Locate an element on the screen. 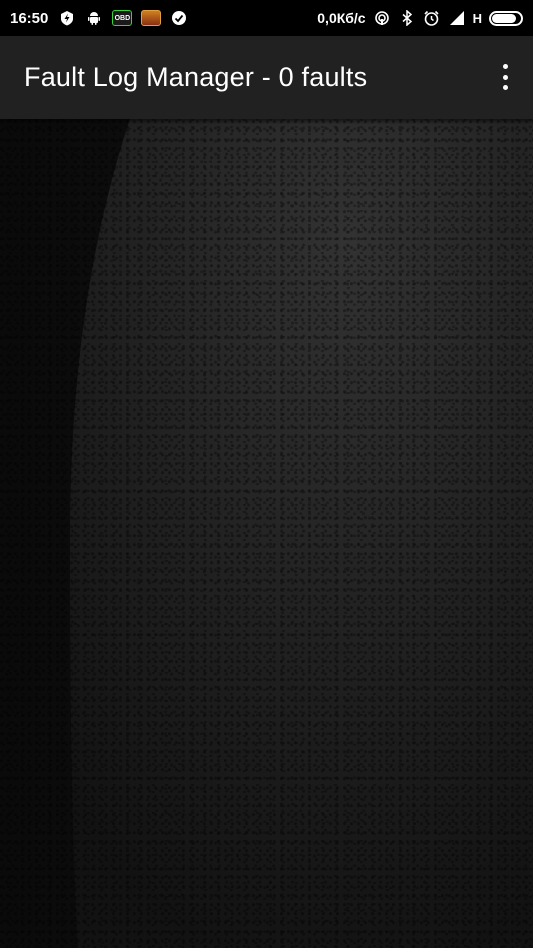 Image resolution: width=533 pixels, height=948 pixels. obd-app-icon: OBD is located at coordinates (122, 18).